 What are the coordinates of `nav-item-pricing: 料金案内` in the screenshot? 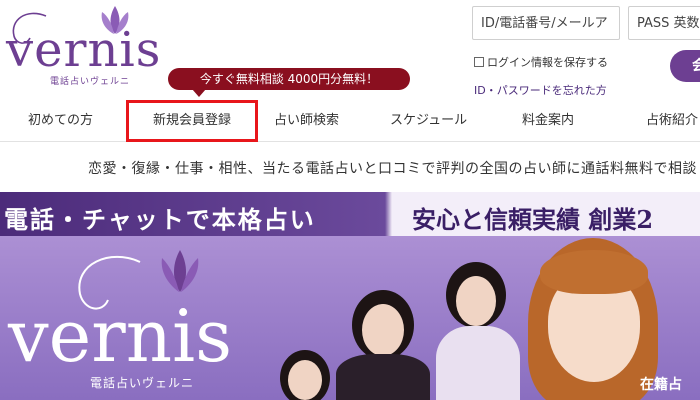 It's located at (548, 121).